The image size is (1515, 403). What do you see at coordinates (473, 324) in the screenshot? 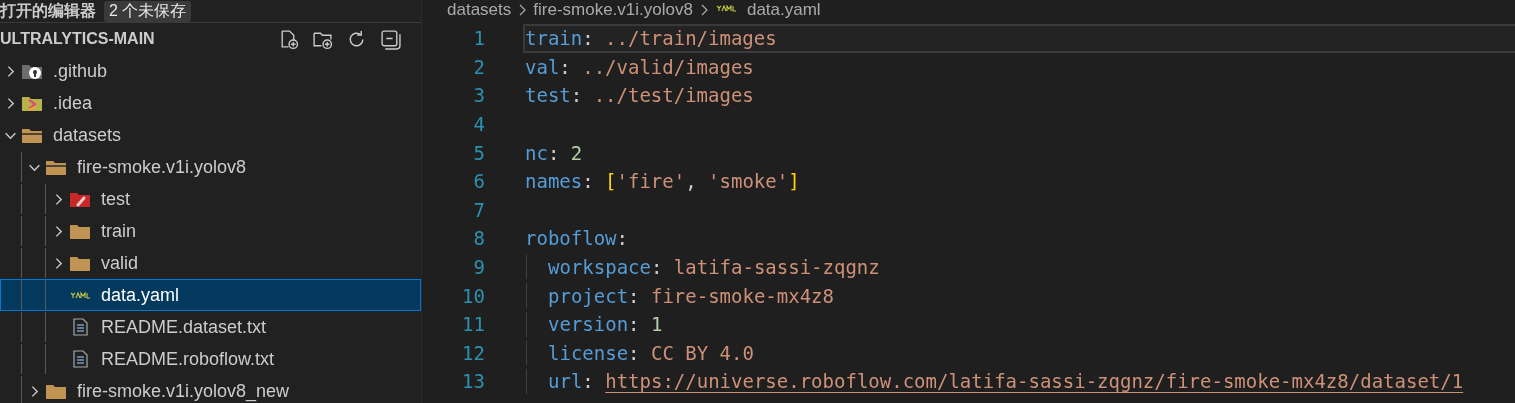
I see `line-number: 11` at bounding box center [473, 324].